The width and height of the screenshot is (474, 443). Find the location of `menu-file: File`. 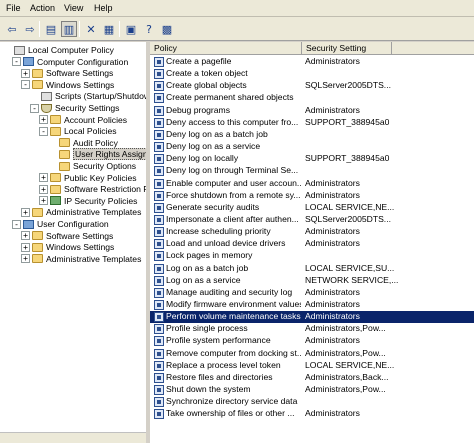

menu-file: File is located at coordinates (13, 8).